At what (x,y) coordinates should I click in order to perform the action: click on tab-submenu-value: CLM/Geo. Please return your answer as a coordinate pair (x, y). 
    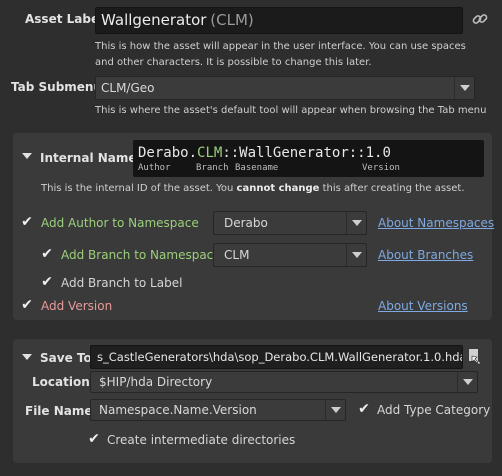
    Looking at the image, I should click on (128, 88).